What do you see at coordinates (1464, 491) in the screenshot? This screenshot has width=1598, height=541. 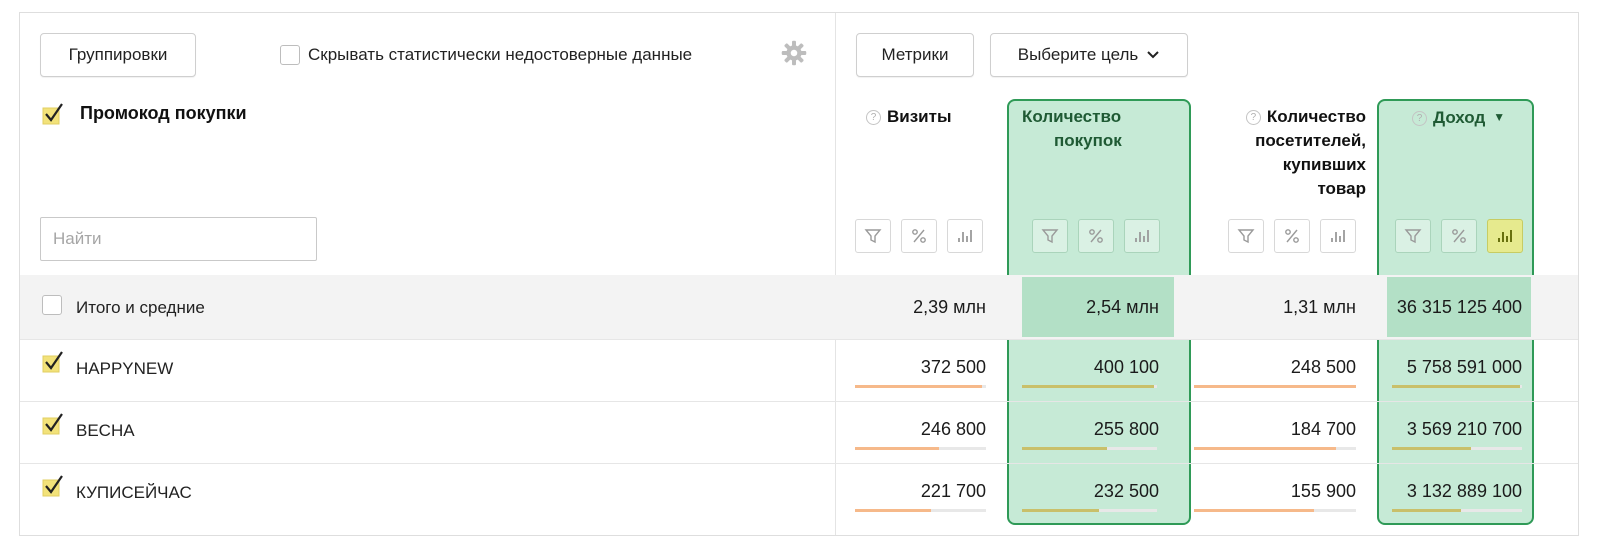 I see `cell-value: 3 132 889 100` at bounding box center [1464, 491].